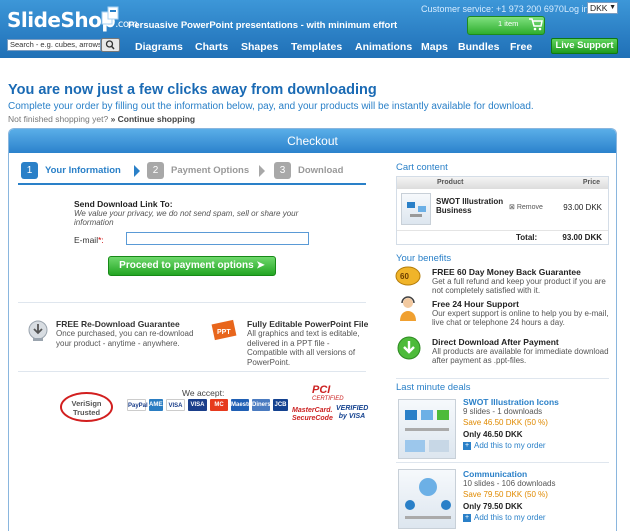  Describe the element at coordinates (61, 20) in the screenshot. I see `logo-text: SlideShop` at that location.